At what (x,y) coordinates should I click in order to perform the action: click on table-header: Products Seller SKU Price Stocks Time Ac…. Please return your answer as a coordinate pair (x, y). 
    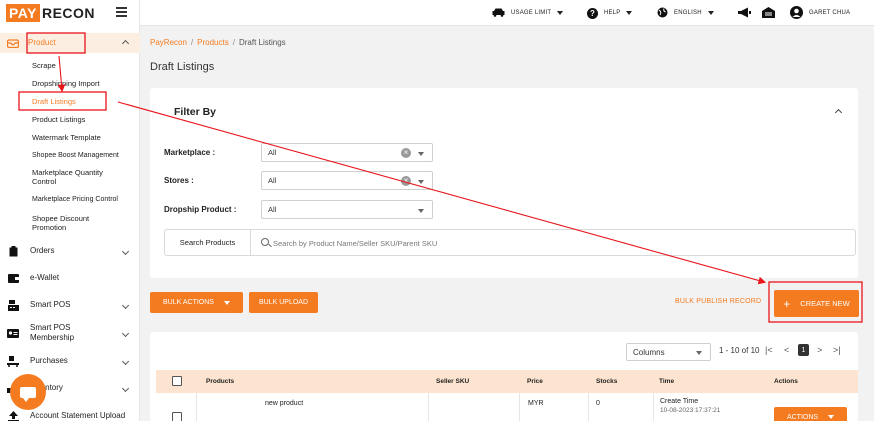
    Looking at the image, I should click on (507, 381).